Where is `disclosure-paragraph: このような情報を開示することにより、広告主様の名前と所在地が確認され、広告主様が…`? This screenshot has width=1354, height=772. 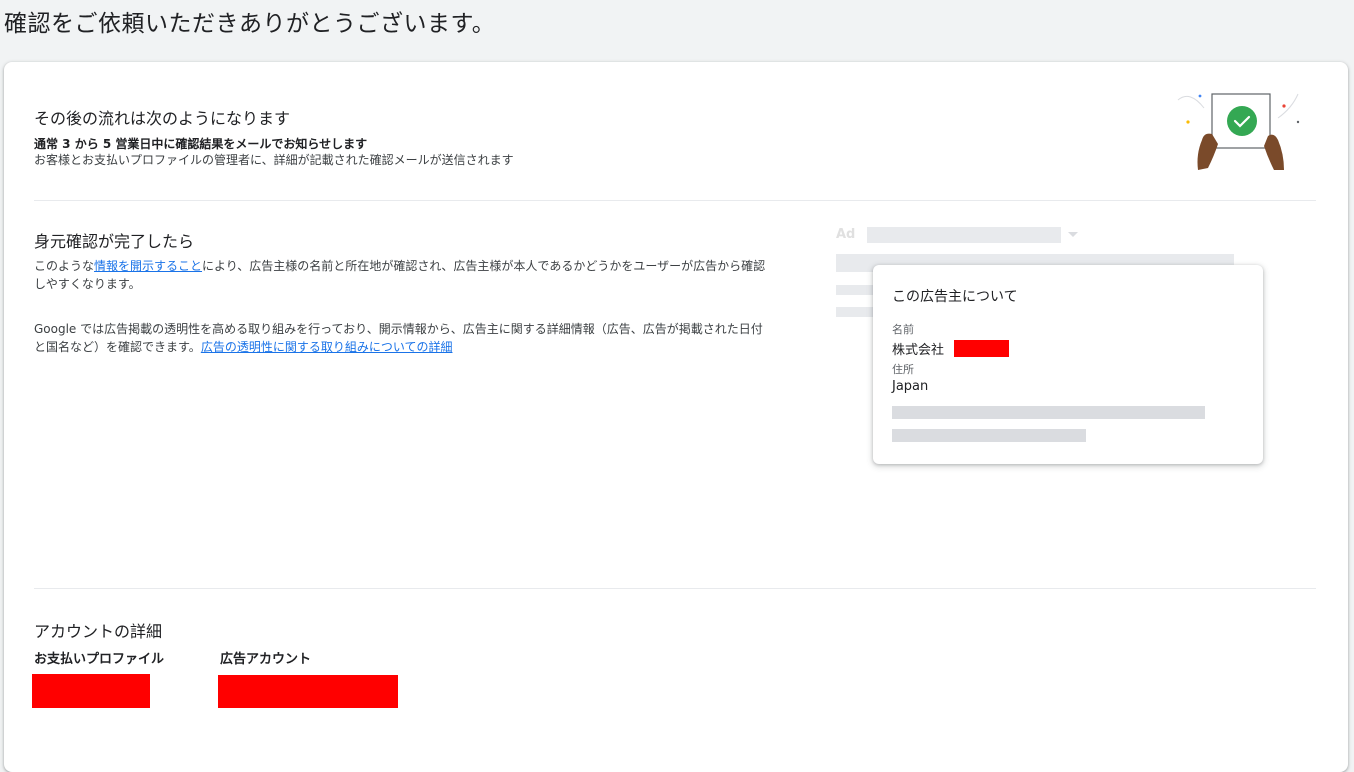 disclosure-paragraph: このような情報を開示することにより、広告主様の名前と所在地が確認され、広告主様が… is located at coordinates (401, 275).